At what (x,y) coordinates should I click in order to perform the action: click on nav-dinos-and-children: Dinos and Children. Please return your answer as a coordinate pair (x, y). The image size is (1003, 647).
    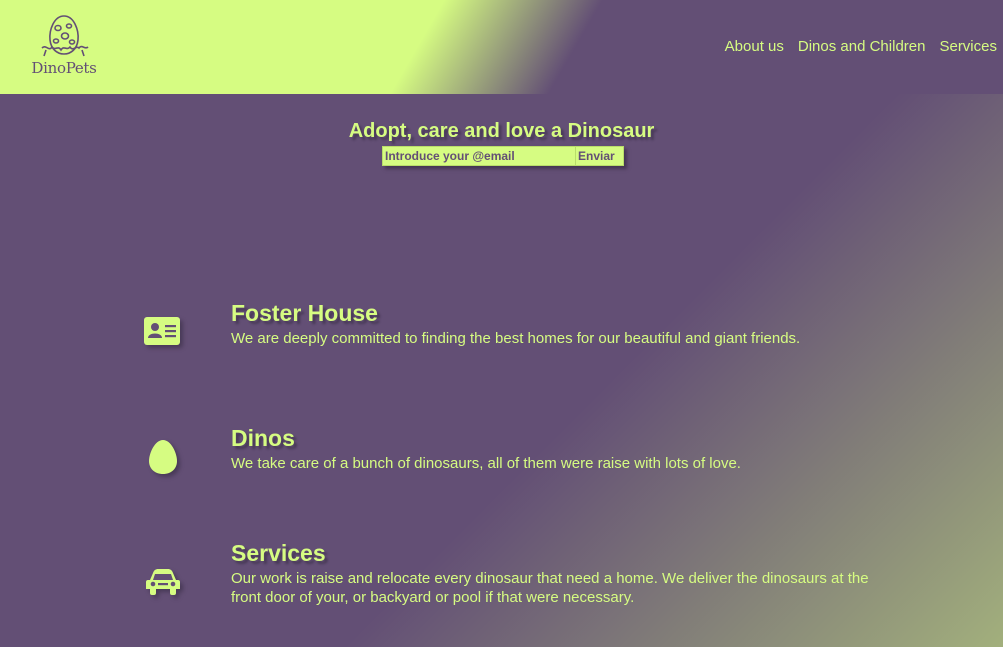
    Looking at the image, I should click on (862, 46).